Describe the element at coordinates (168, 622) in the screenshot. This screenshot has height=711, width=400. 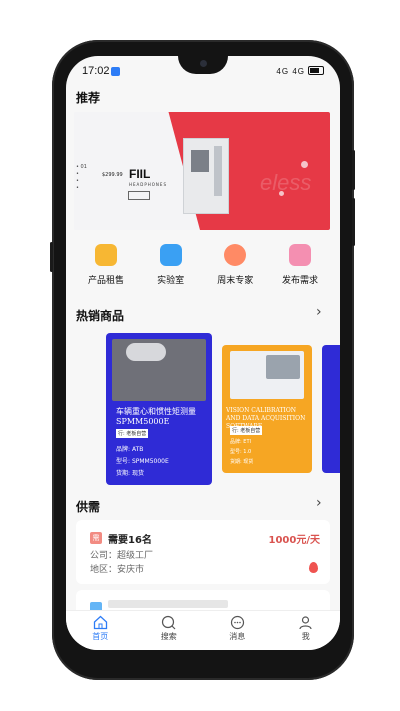
I see `search-icon` at that location.